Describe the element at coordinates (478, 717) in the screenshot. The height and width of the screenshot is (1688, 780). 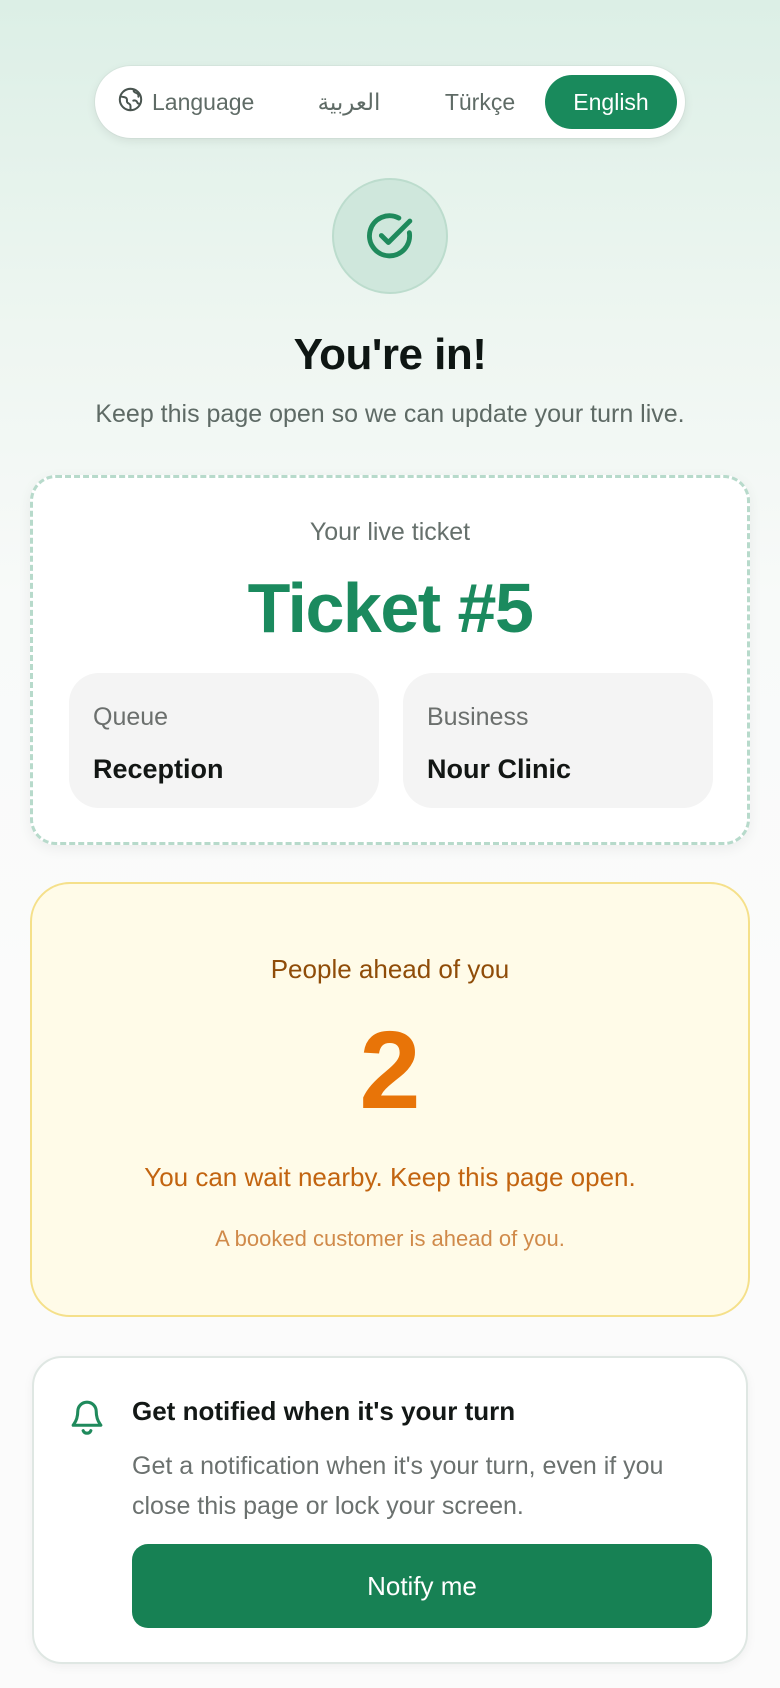
I see `business-label: Business` at that location.